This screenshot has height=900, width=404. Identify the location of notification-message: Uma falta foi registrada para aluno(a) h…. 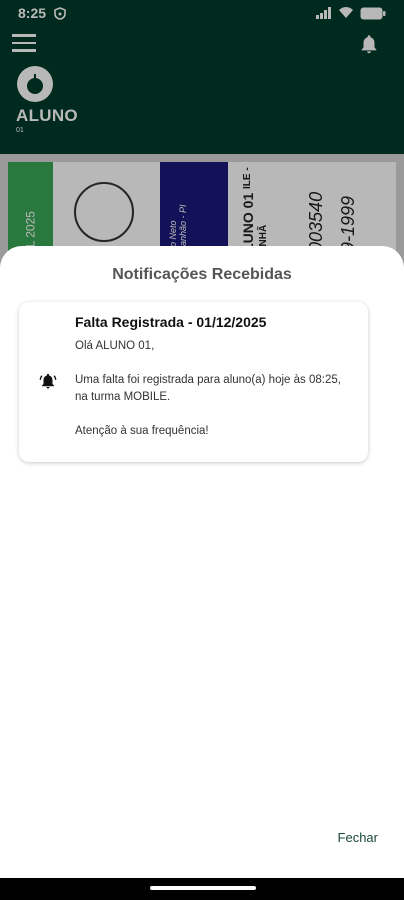
(208, 388).